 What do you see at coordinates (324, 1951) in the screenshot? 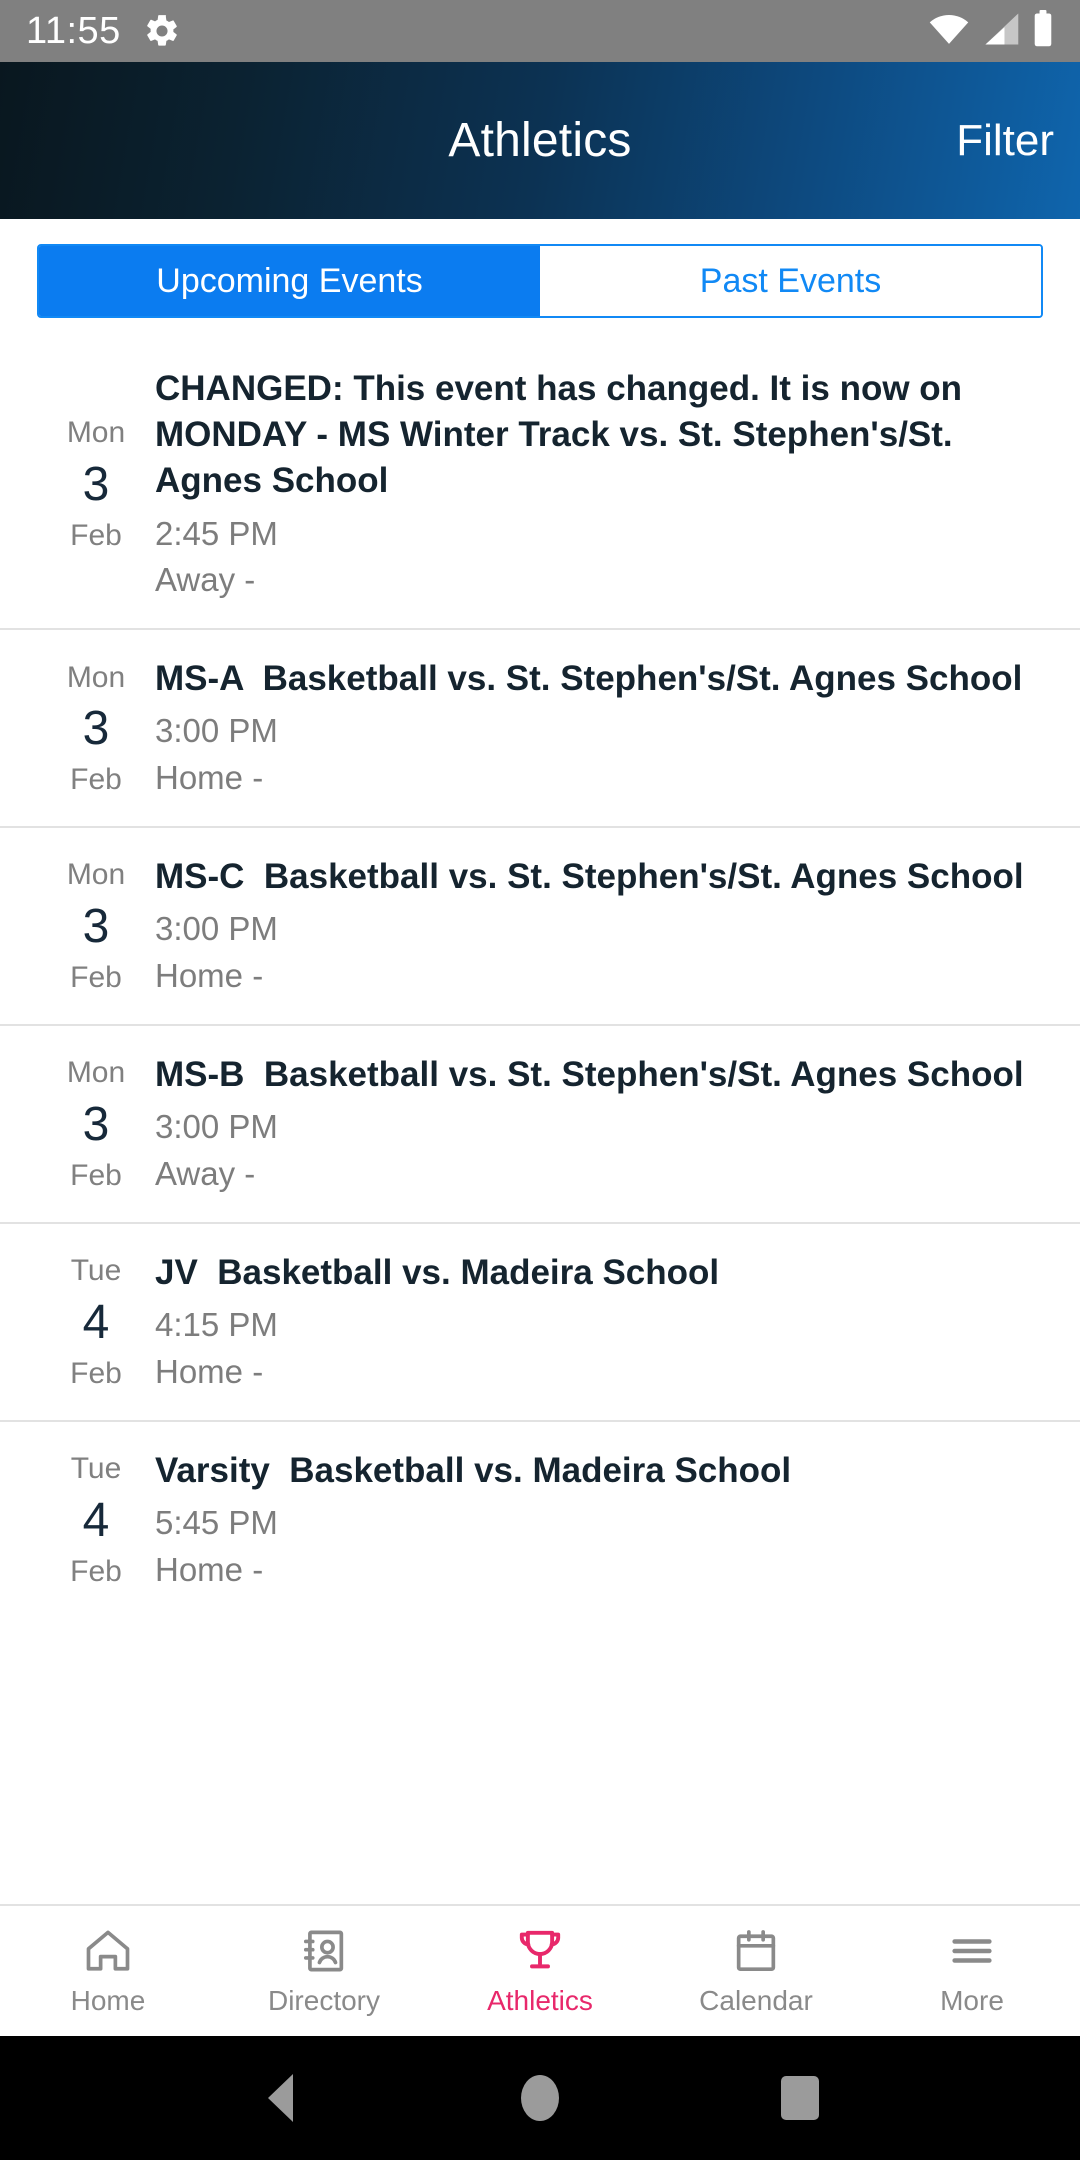
I see `directory-icon` at bounding box center [324, 1951].